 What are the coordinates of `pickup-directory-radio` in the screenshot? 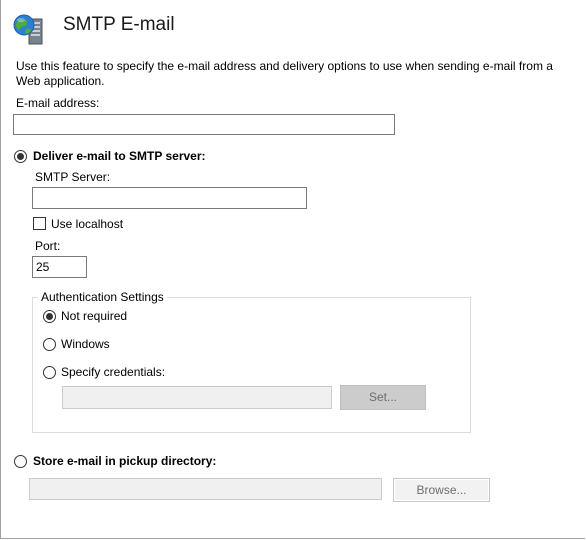 It's located at (20, 461).